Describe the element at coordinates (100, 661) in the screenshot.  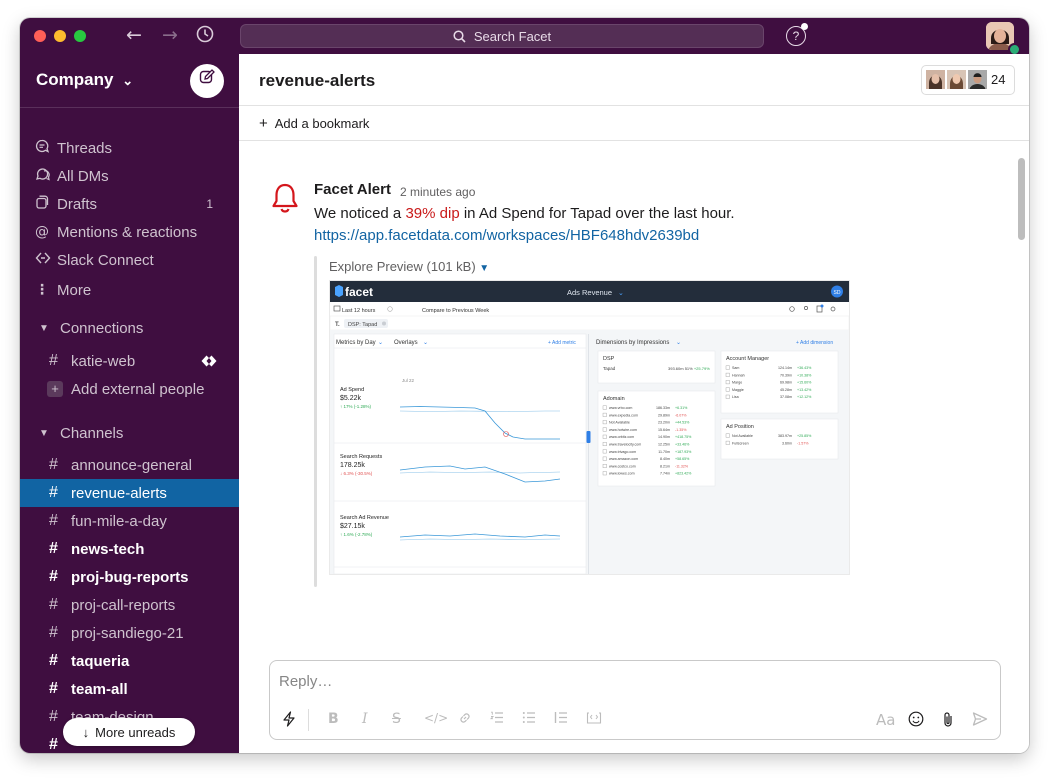
I see `channel-label: taqueria` at that location.